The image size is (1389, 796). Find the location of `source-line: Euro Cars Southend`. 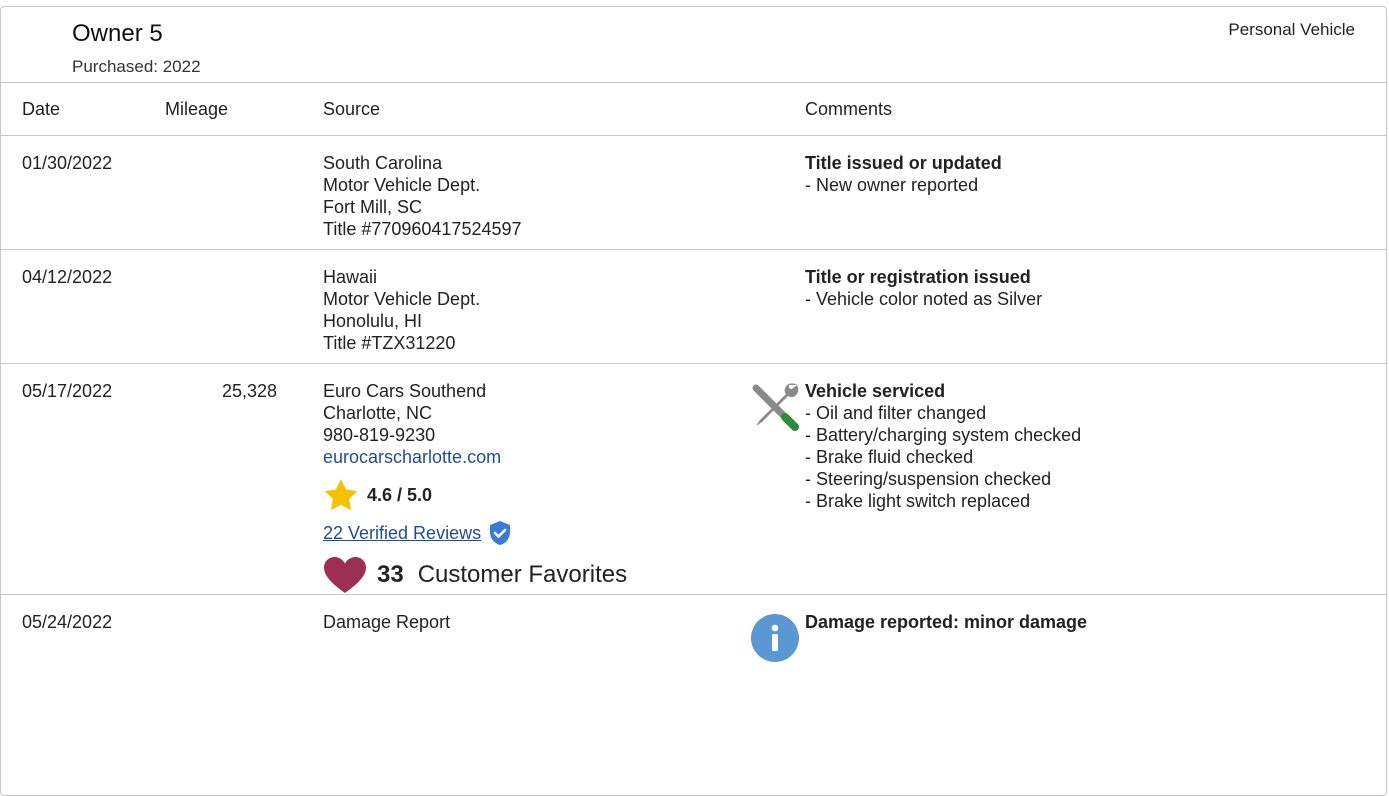

source-line: Euro Cars Southend is located at coordinates (405, 391).